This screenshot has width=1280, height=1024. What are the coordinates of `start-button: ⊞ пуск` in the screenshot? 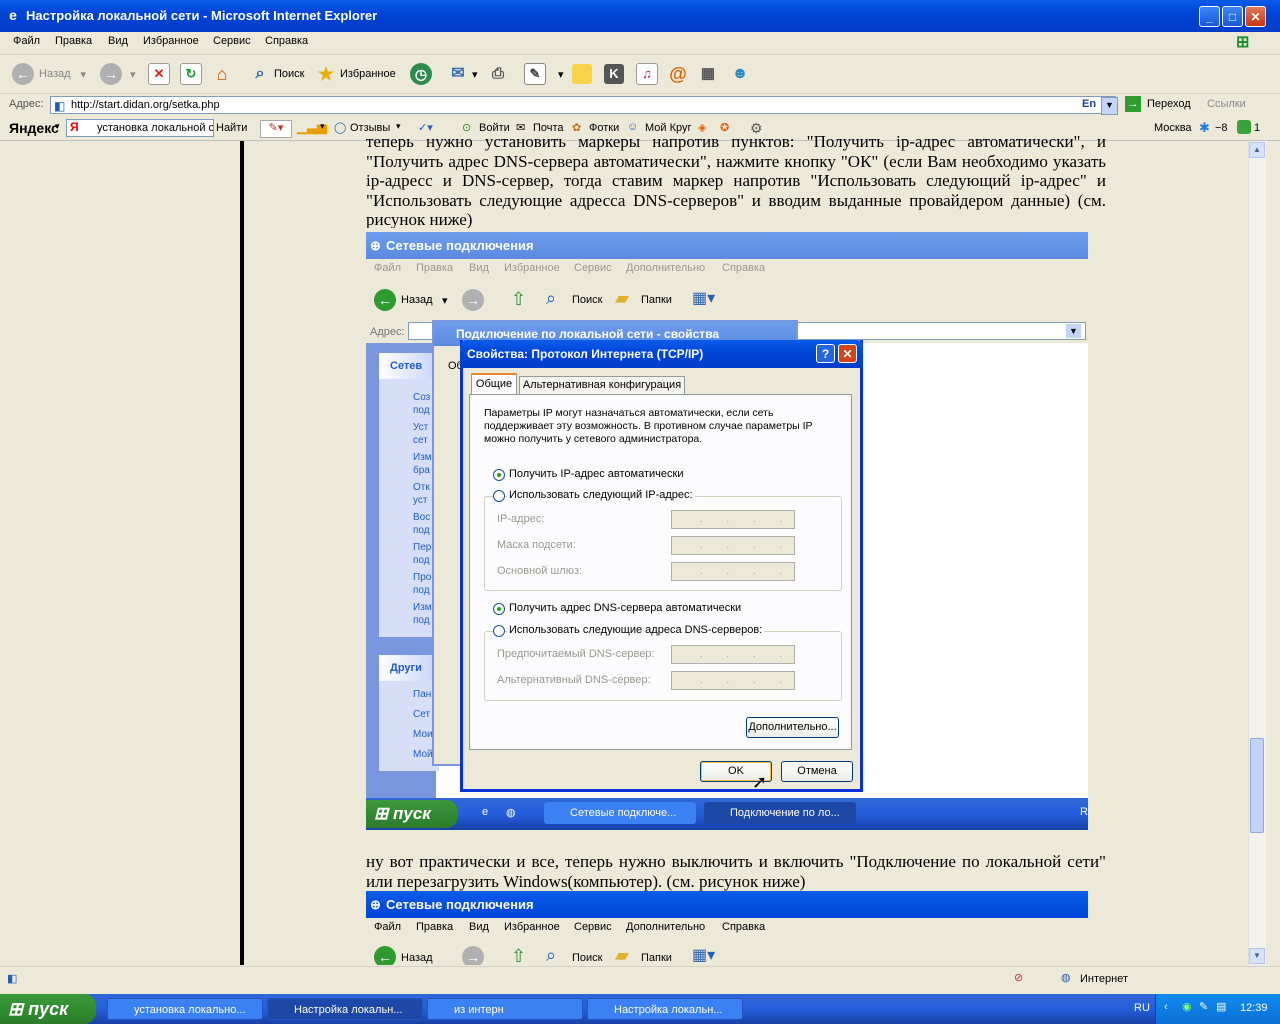 It's located at (48, 1009).